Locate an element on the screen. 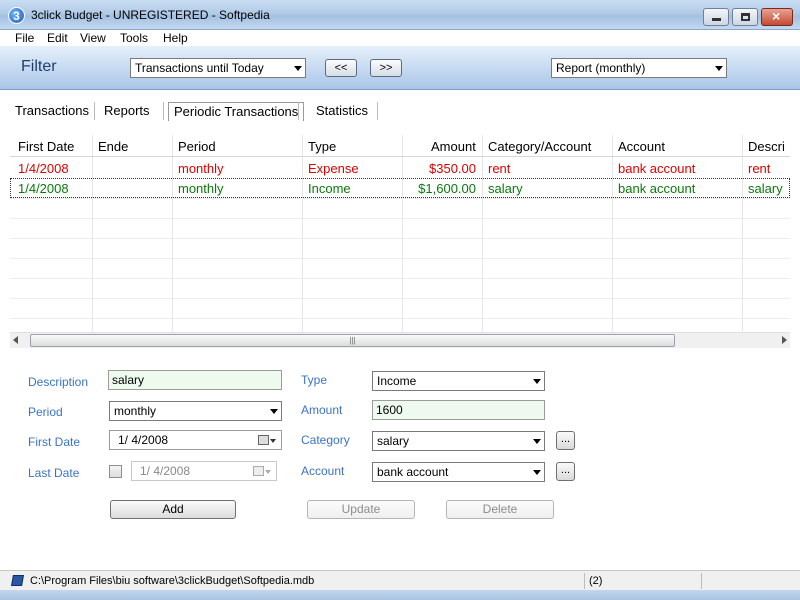 Image resolution: width=800 pixels, height=600 pixels. type-select: Income is located at coordinates (458, 381).